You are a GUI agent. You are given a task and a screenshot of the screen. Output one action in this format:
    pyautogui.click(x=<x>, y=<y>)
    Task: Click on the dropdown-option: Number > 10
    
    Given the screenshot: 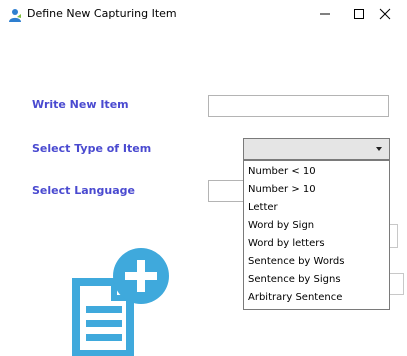 What is the action you would take?
    pyautogui.click(x=282, y=190)
    